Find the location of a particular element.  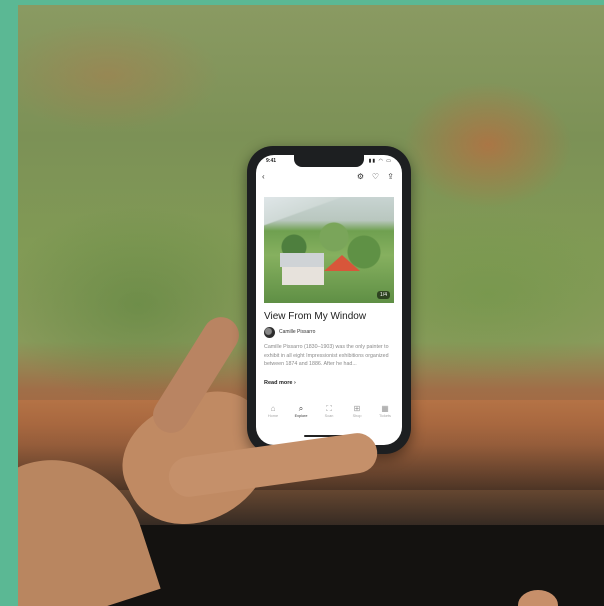

tab-scan-label: Scan is located at coordinates (329, 416).